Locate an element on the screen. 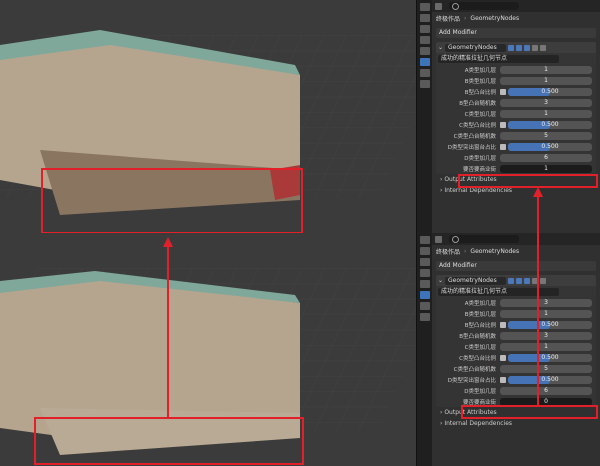  param-label: A类型加几层 is located at coordinates (480, 70).